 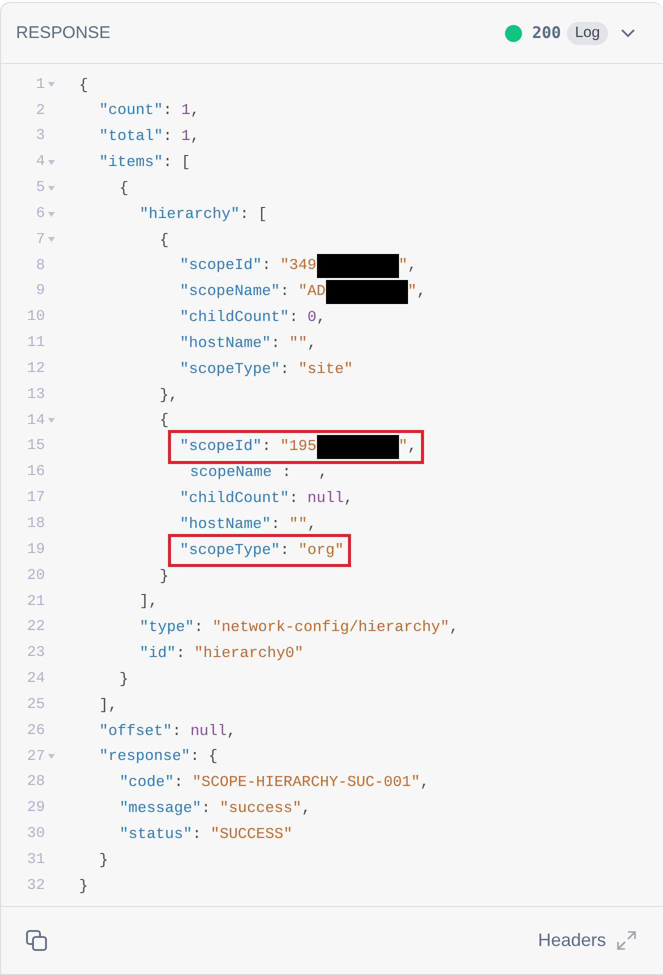 I want to click on json-string: "SCOPE-HIERARCHY-SUC-001", so click(x=306, y=783).